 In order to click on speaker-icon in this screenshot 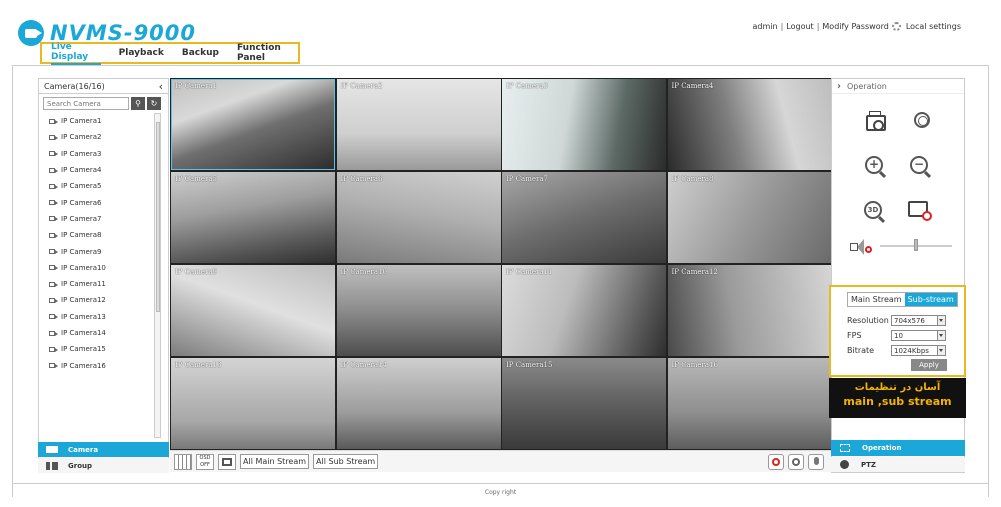, I will do `click(861, 247)`.